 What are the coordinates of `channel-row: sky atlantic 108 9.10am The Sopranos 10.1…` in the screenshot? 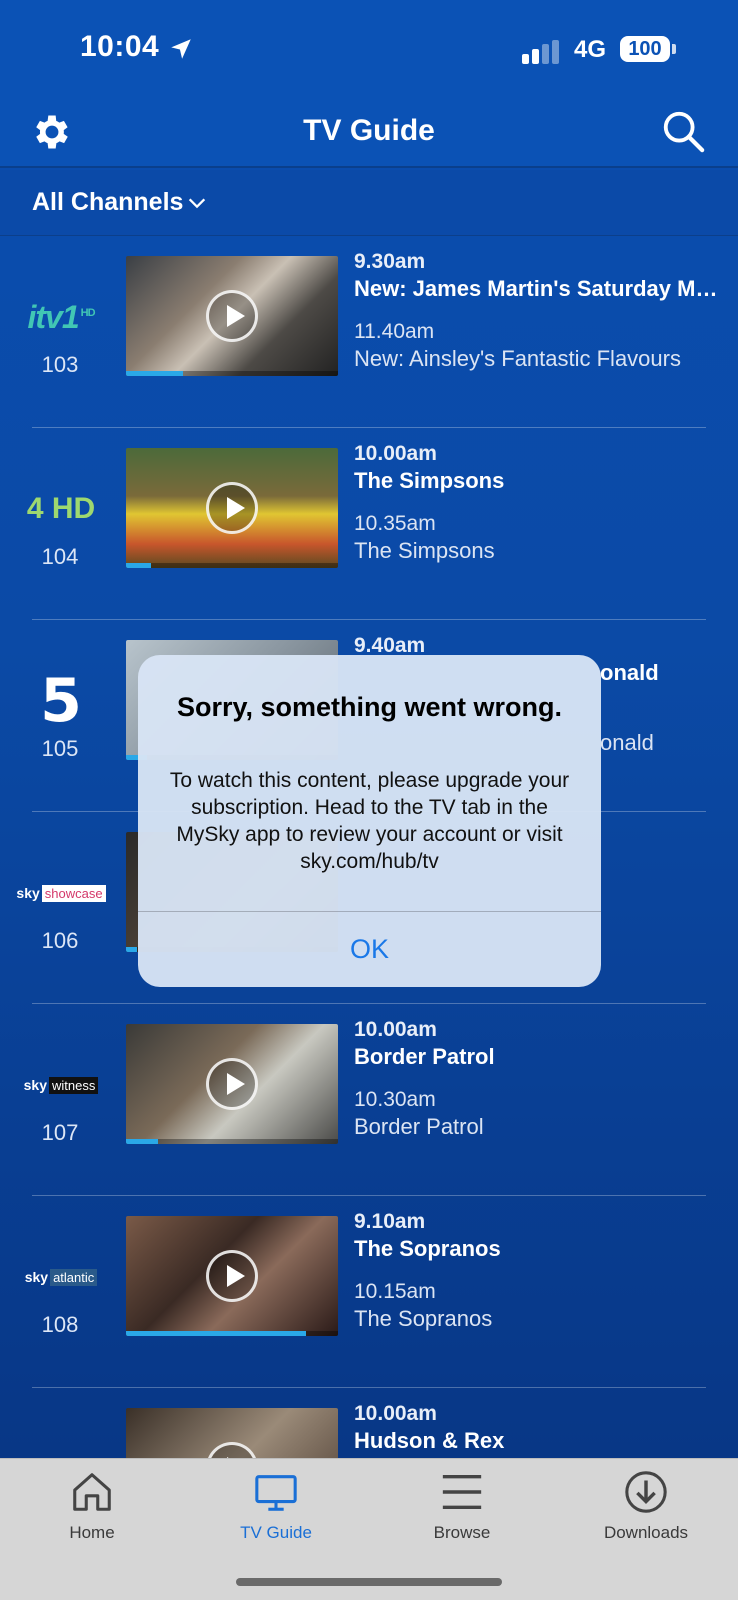 It's located at (369, 1292).